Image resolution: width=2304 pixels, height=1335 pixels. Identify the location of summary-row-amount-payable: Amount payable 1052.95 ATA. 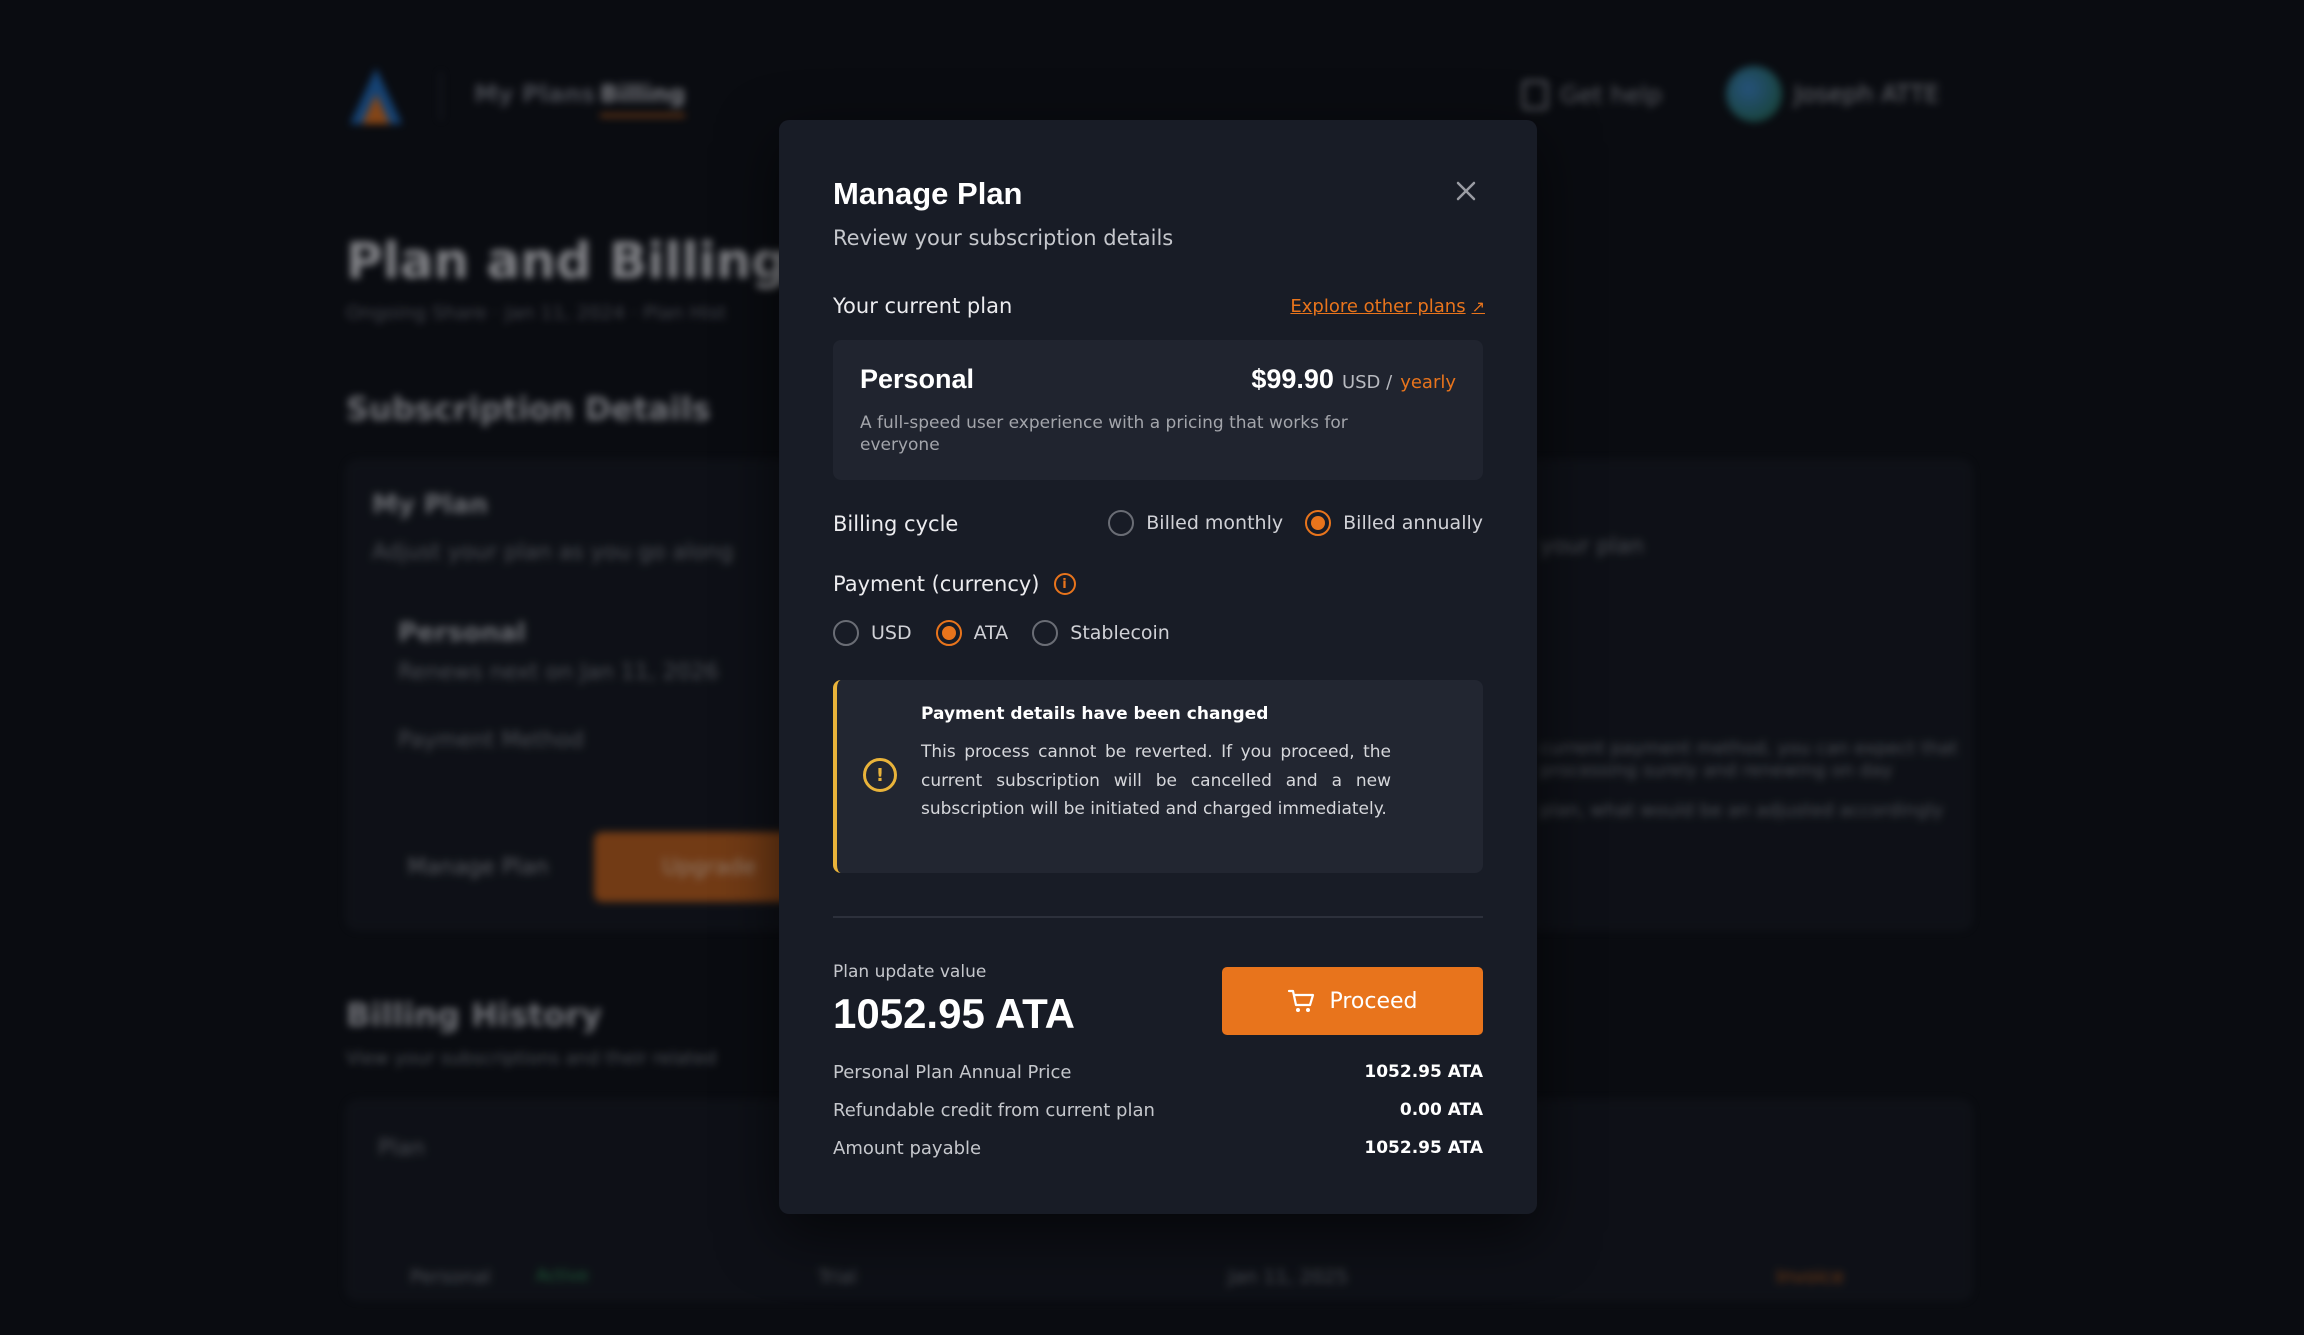
(1158, 1148).